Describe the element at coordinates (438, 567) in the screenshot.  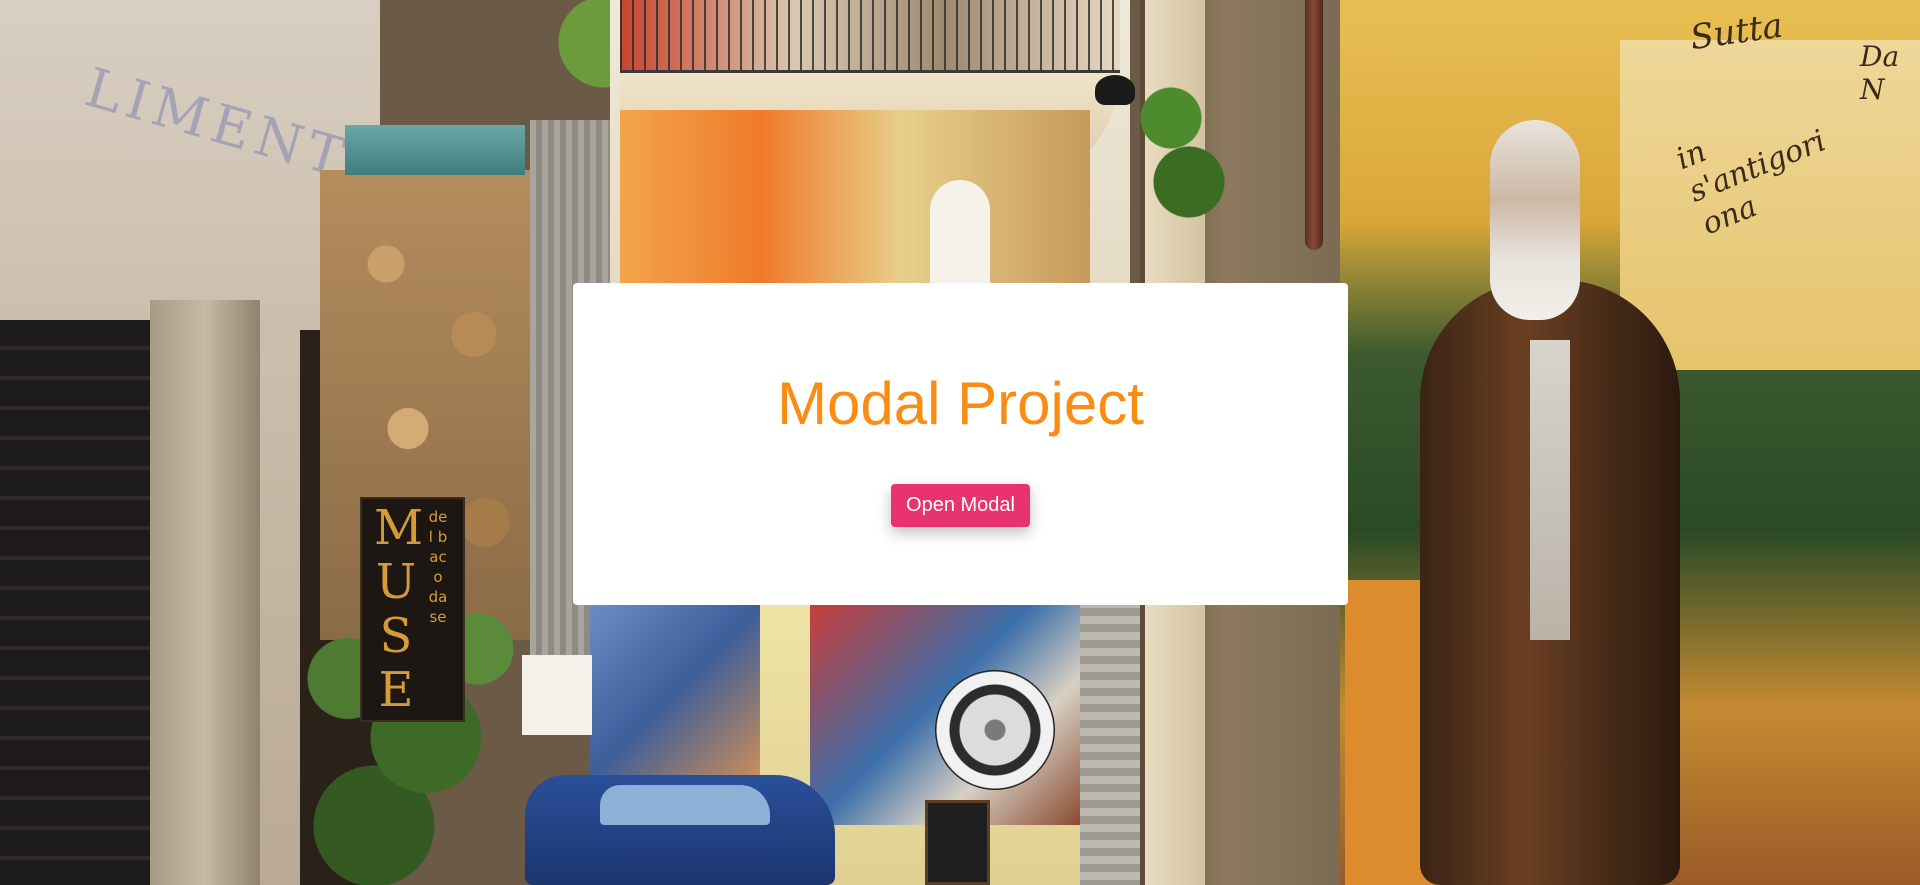
I see `museum-sign-small-text: del baco da se` at that location.